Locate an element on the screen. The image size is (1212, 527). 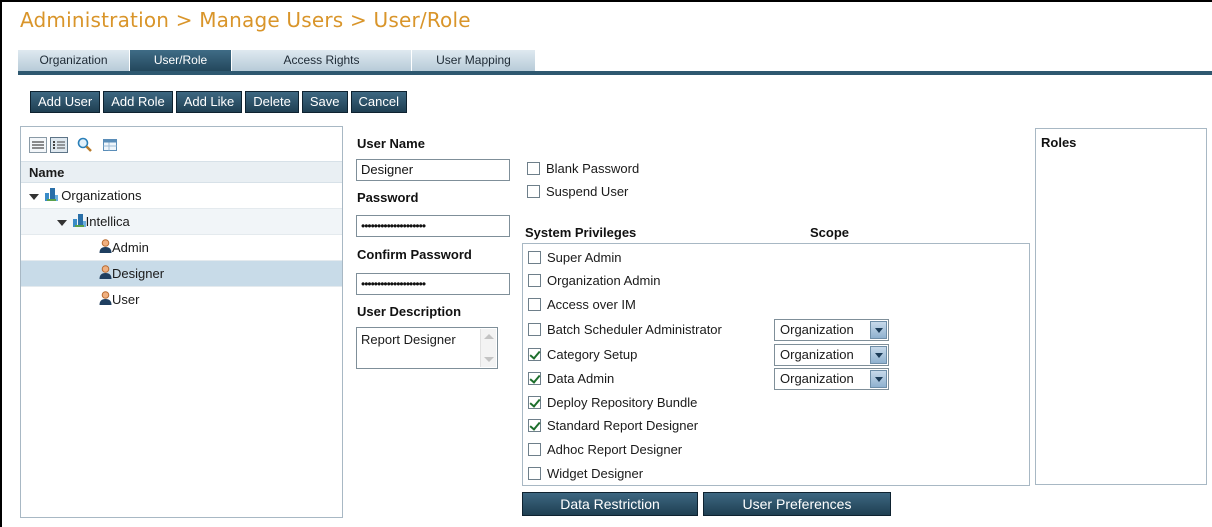
privilege-label: Batch Scheduler Administrator is located at coordinates (634, 329).